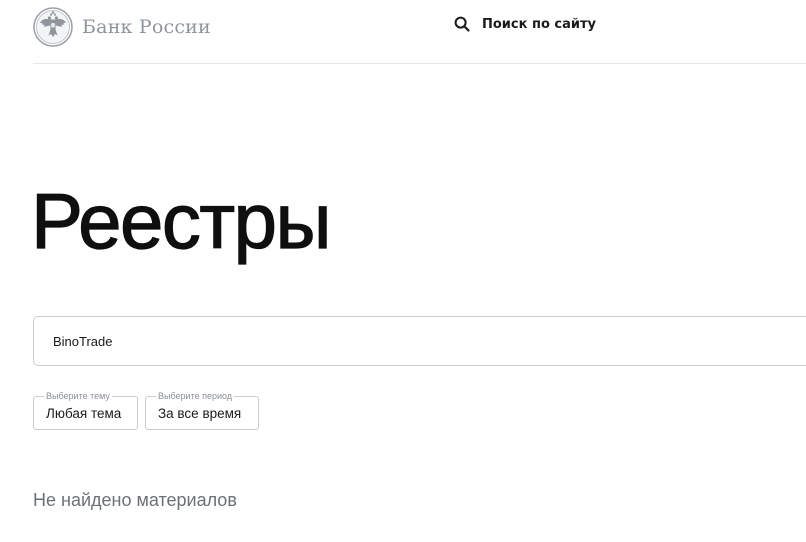 Image resolution: width=806 pixels, height=542 pixels. Describe the element at coordinates (403, 341) in the screenshot. I see `registry-search-input` at that location.